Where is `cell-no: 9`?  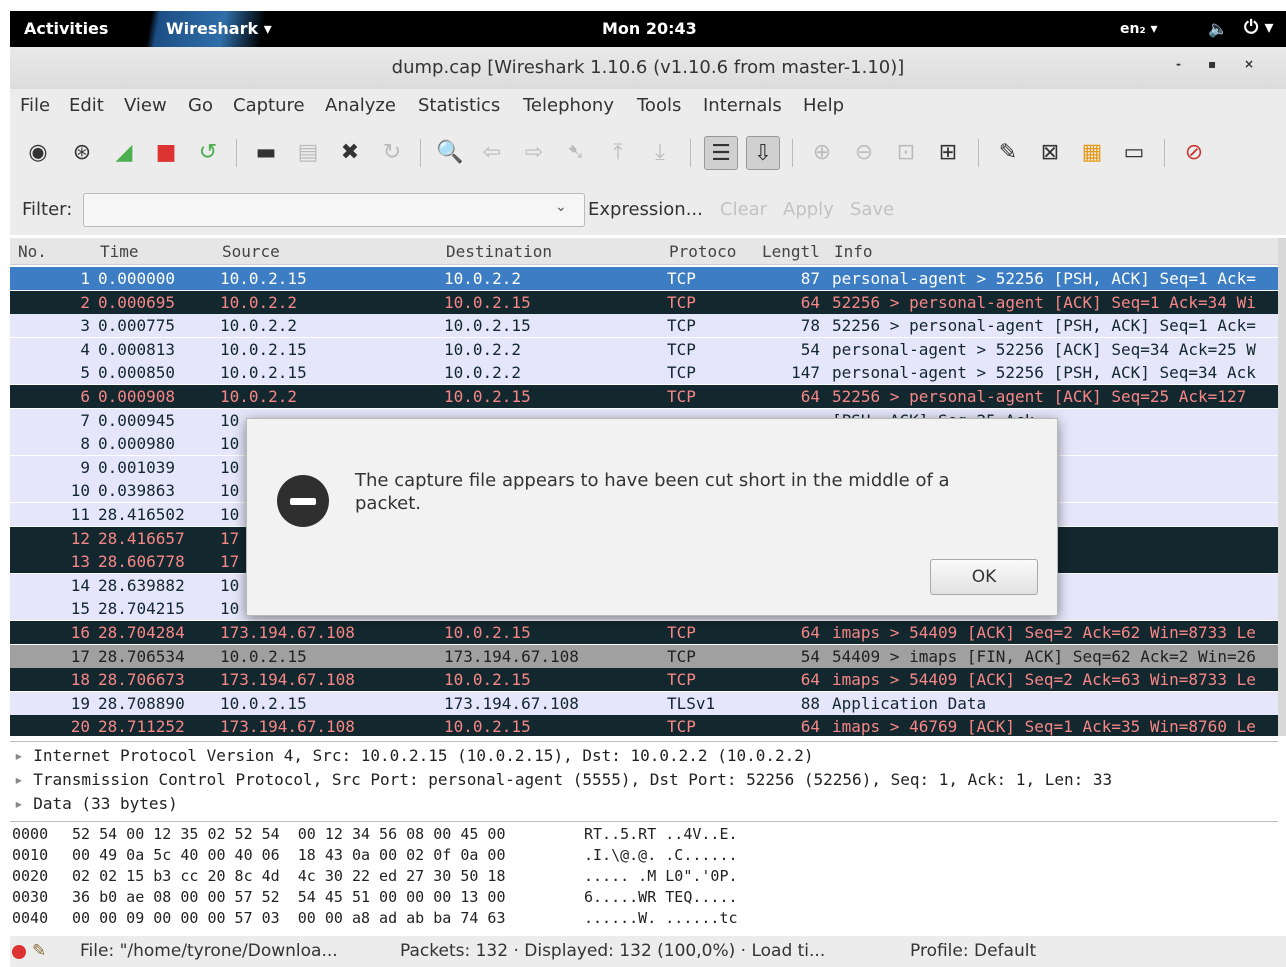
cell-no: 9 is located at coordinates (85, 467).